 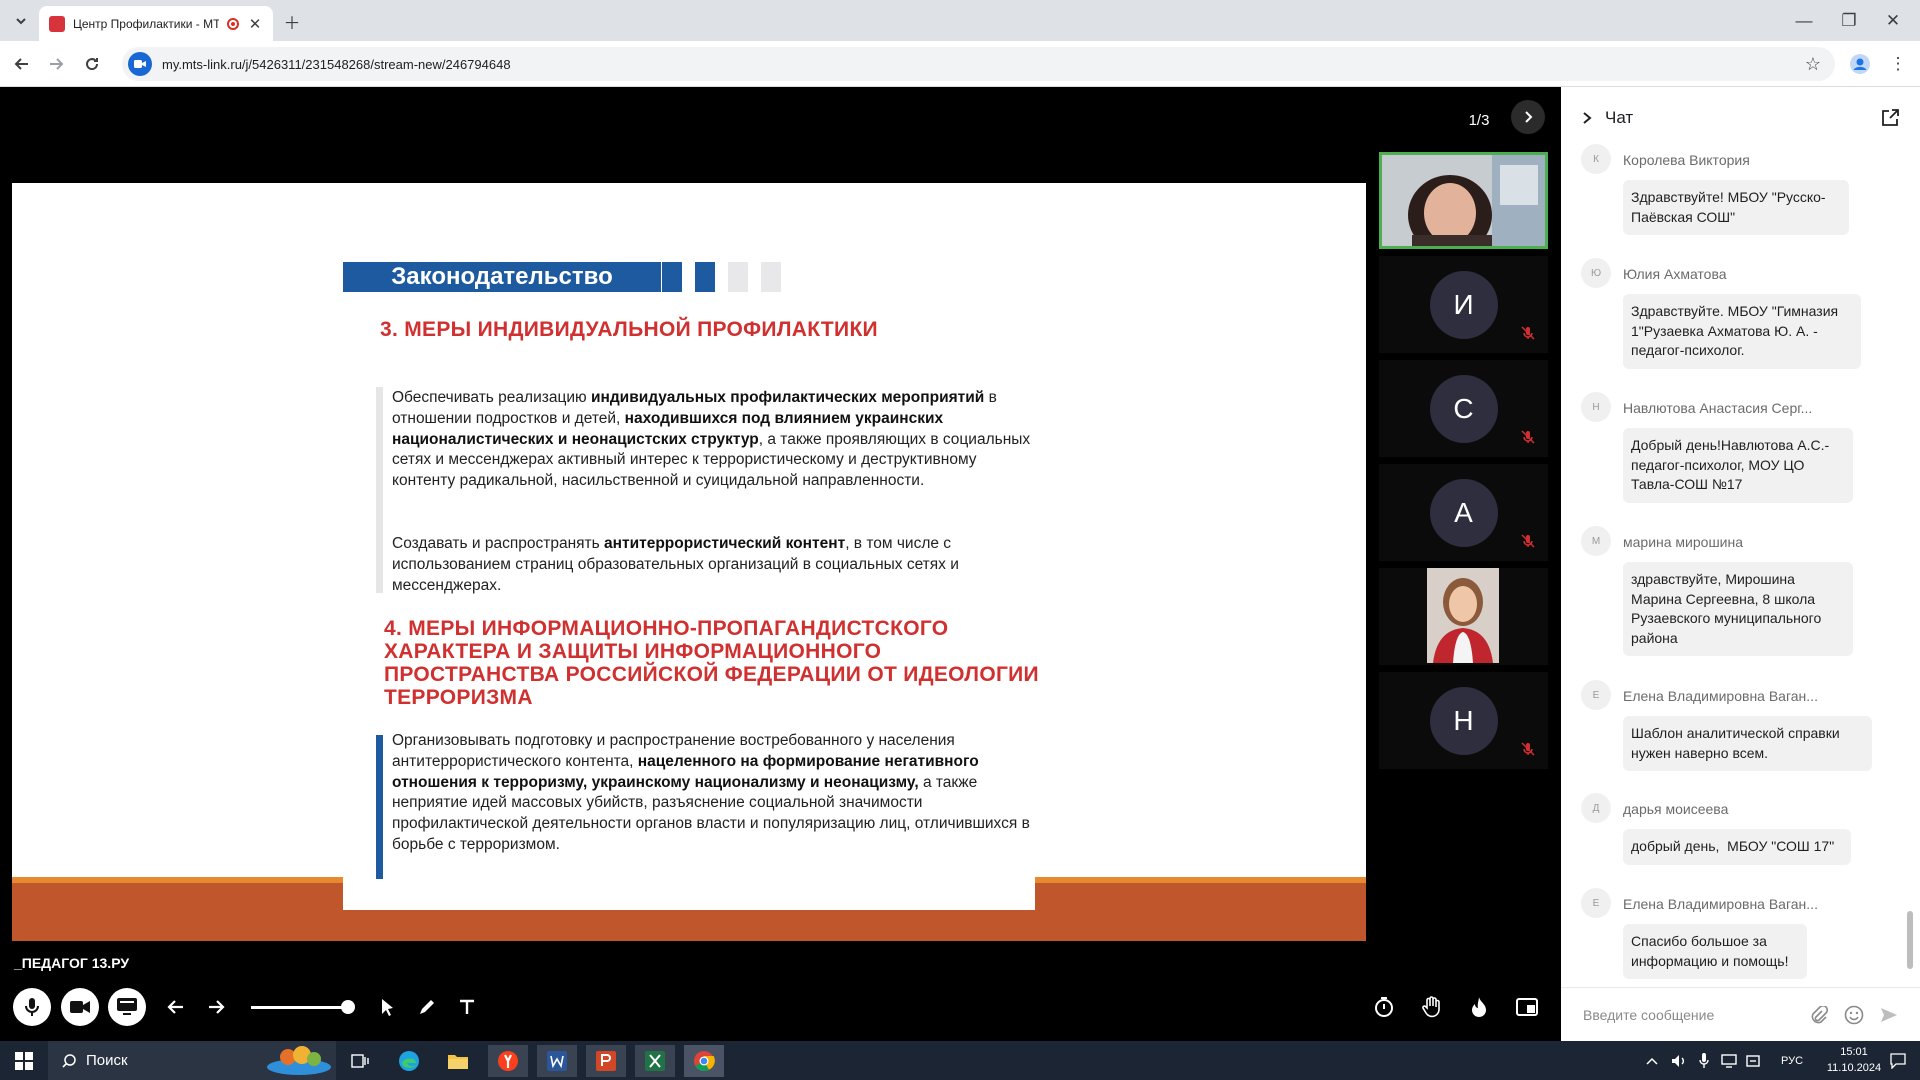 I want to click on pointer-tool-button, so click(x=388, y=1007).